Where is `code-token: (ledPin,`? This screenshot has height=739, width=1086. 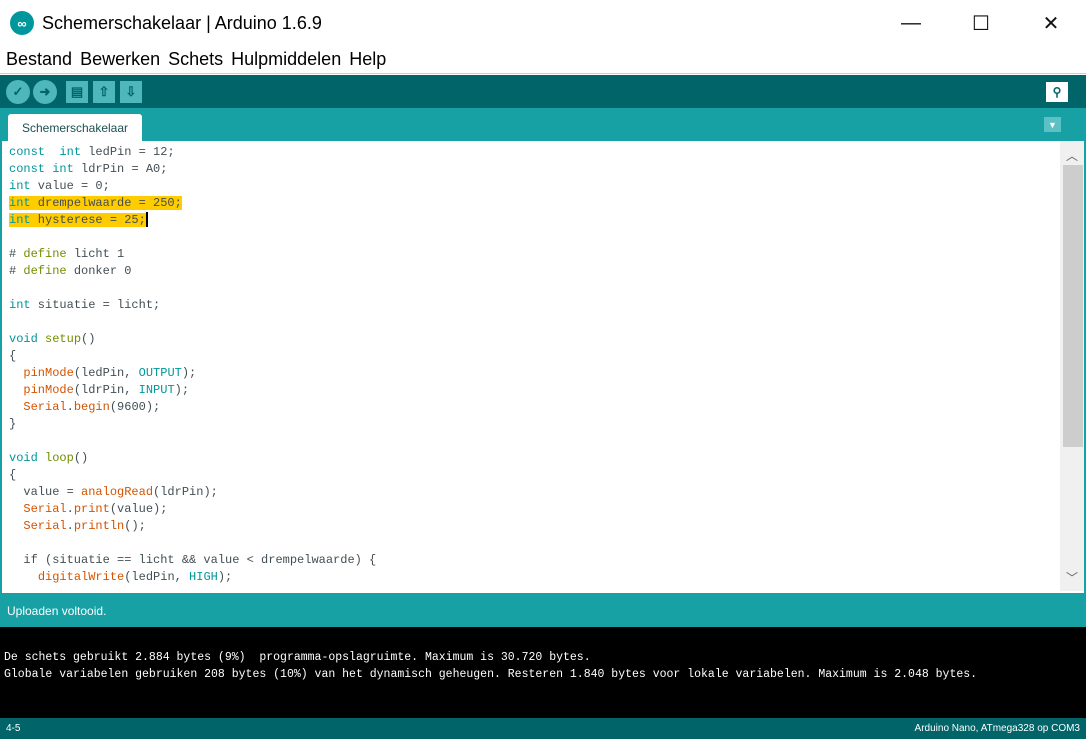
code-token: (ledPin, is located at coordinates (157, 577).